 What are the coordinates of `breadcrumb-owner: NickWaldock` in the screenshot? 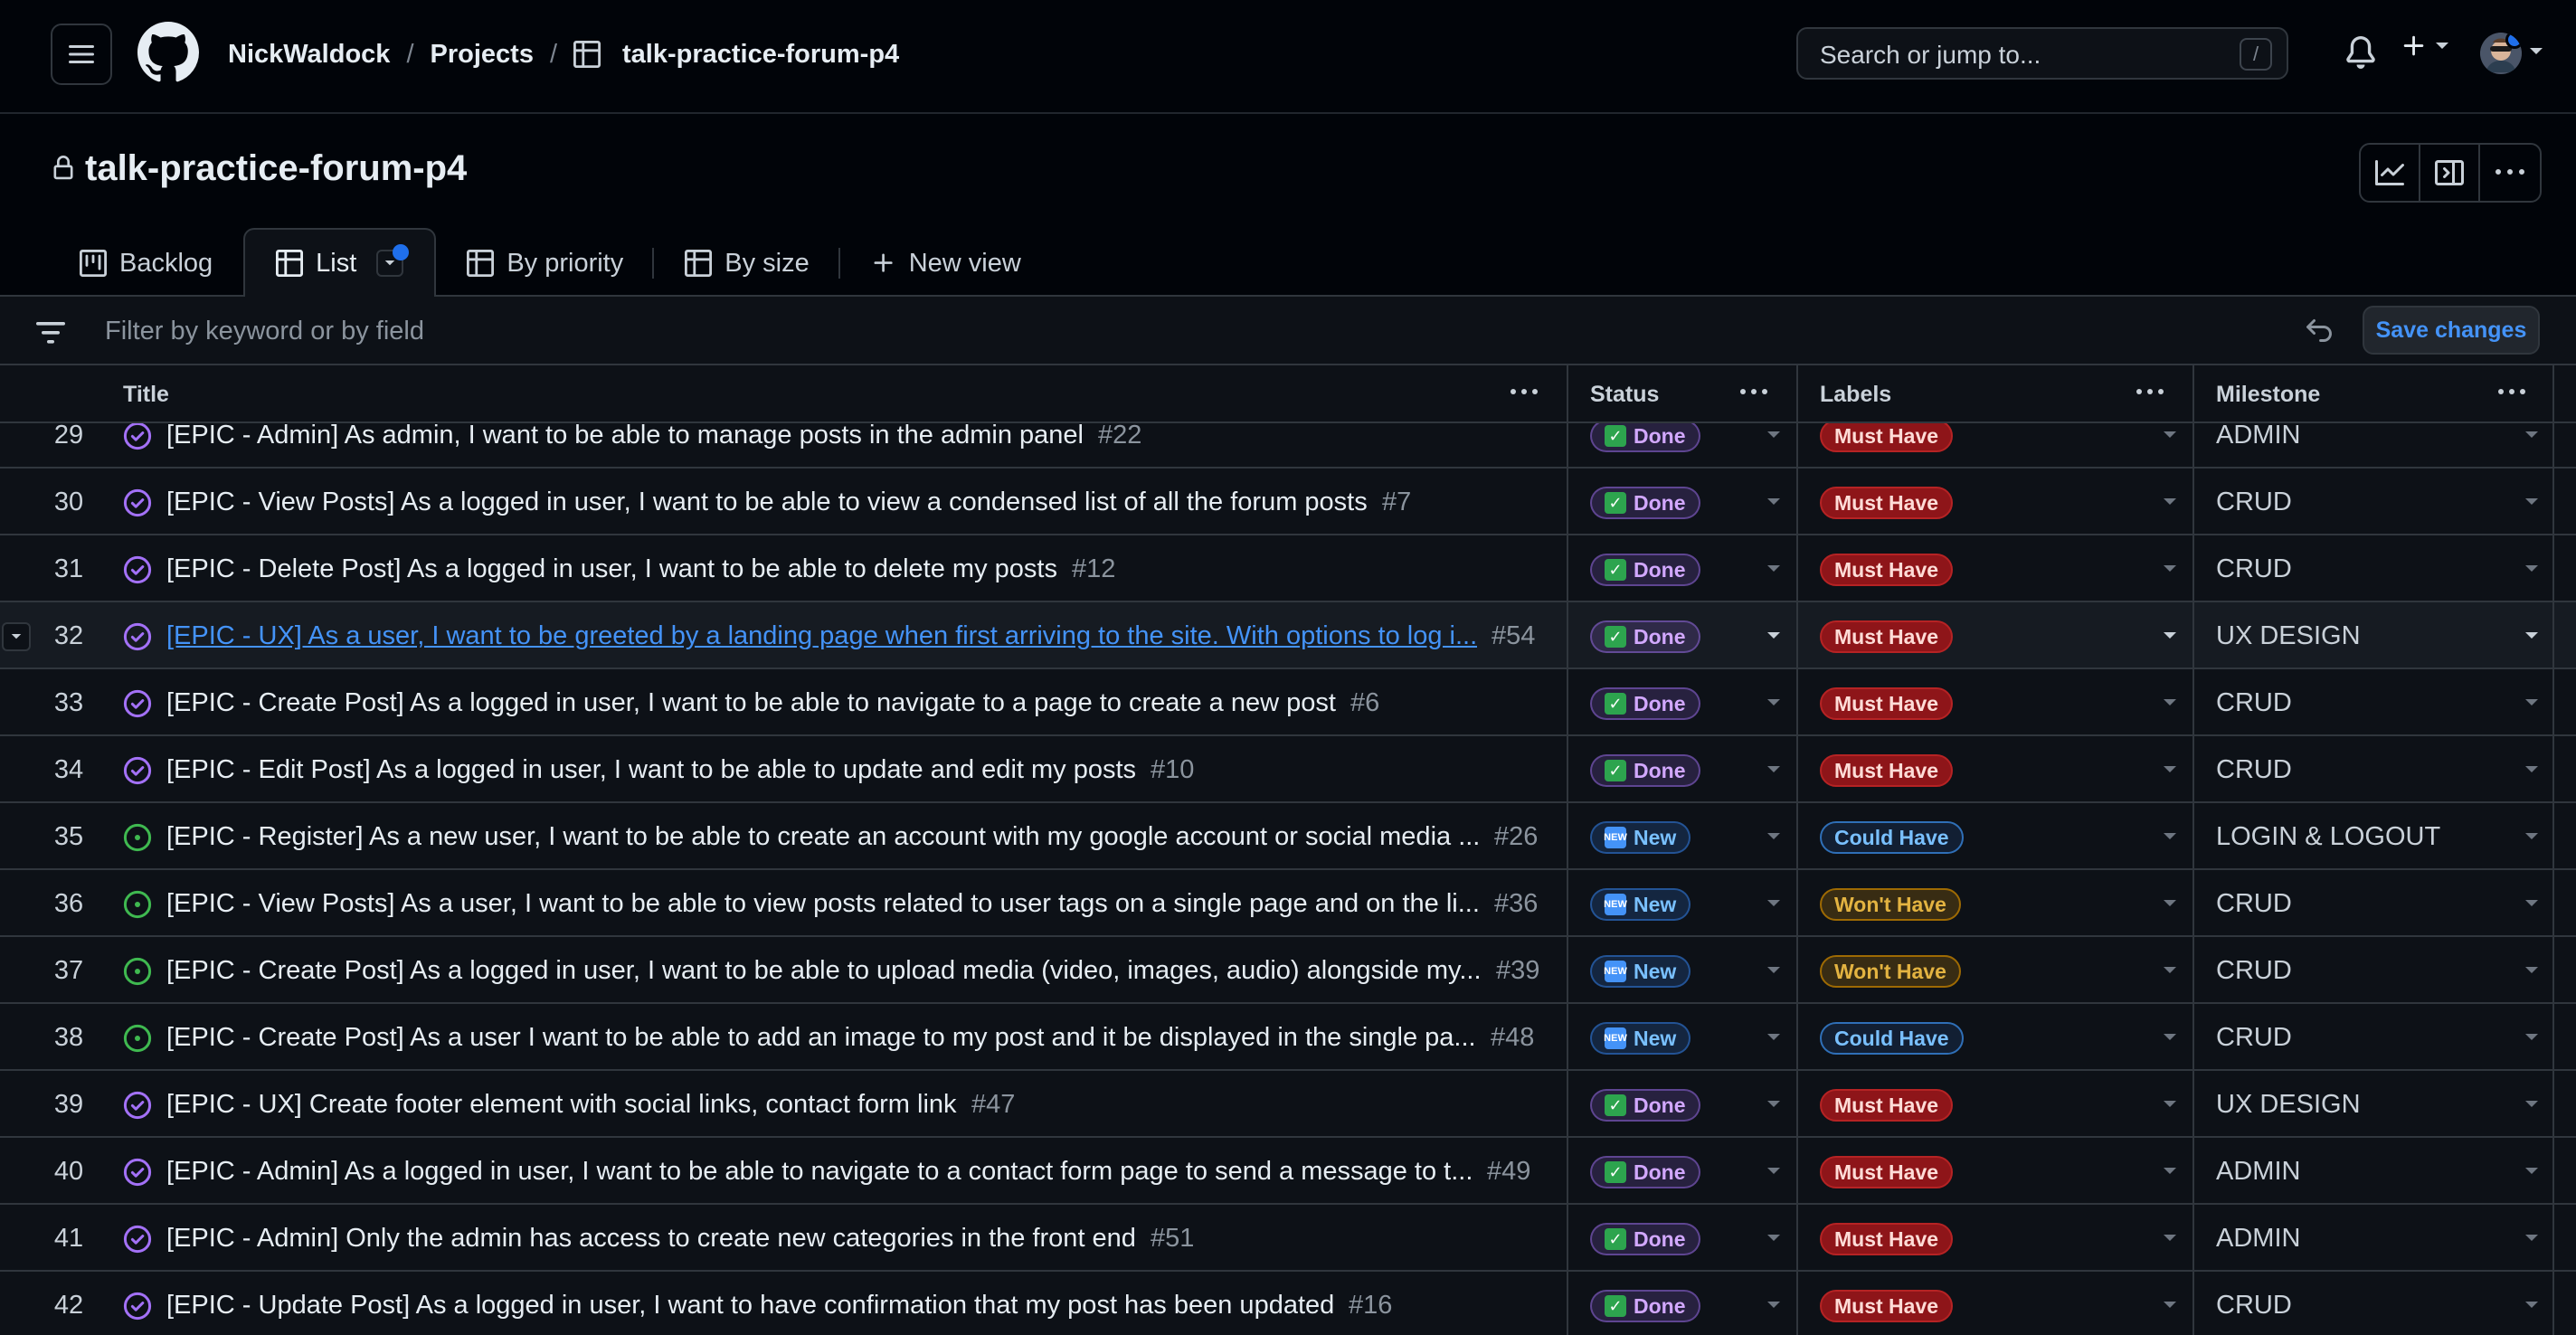 It's located at (309, 55).